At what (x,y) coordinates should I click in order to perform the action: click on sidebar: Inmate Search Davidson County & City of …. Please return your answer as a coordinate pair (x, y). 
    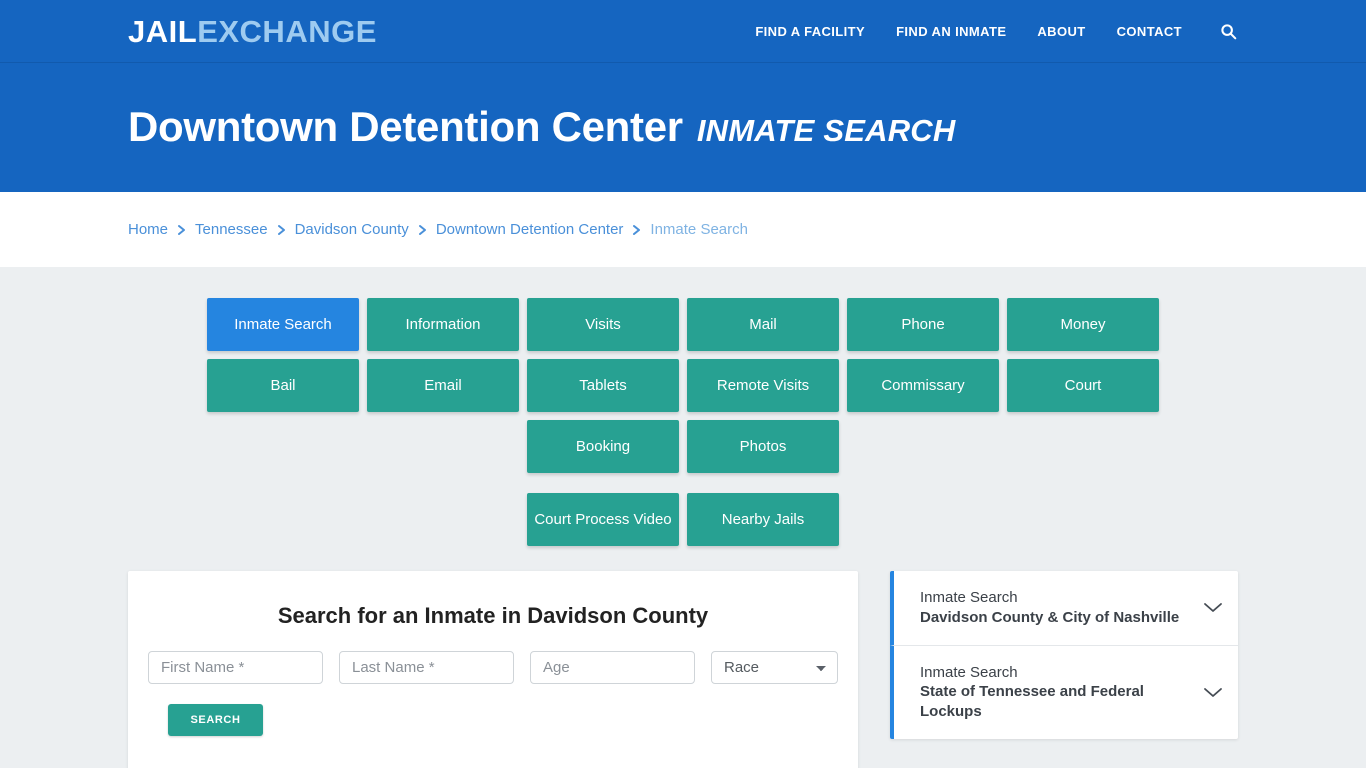
    Looking at the image, I should click on (1064, 655).